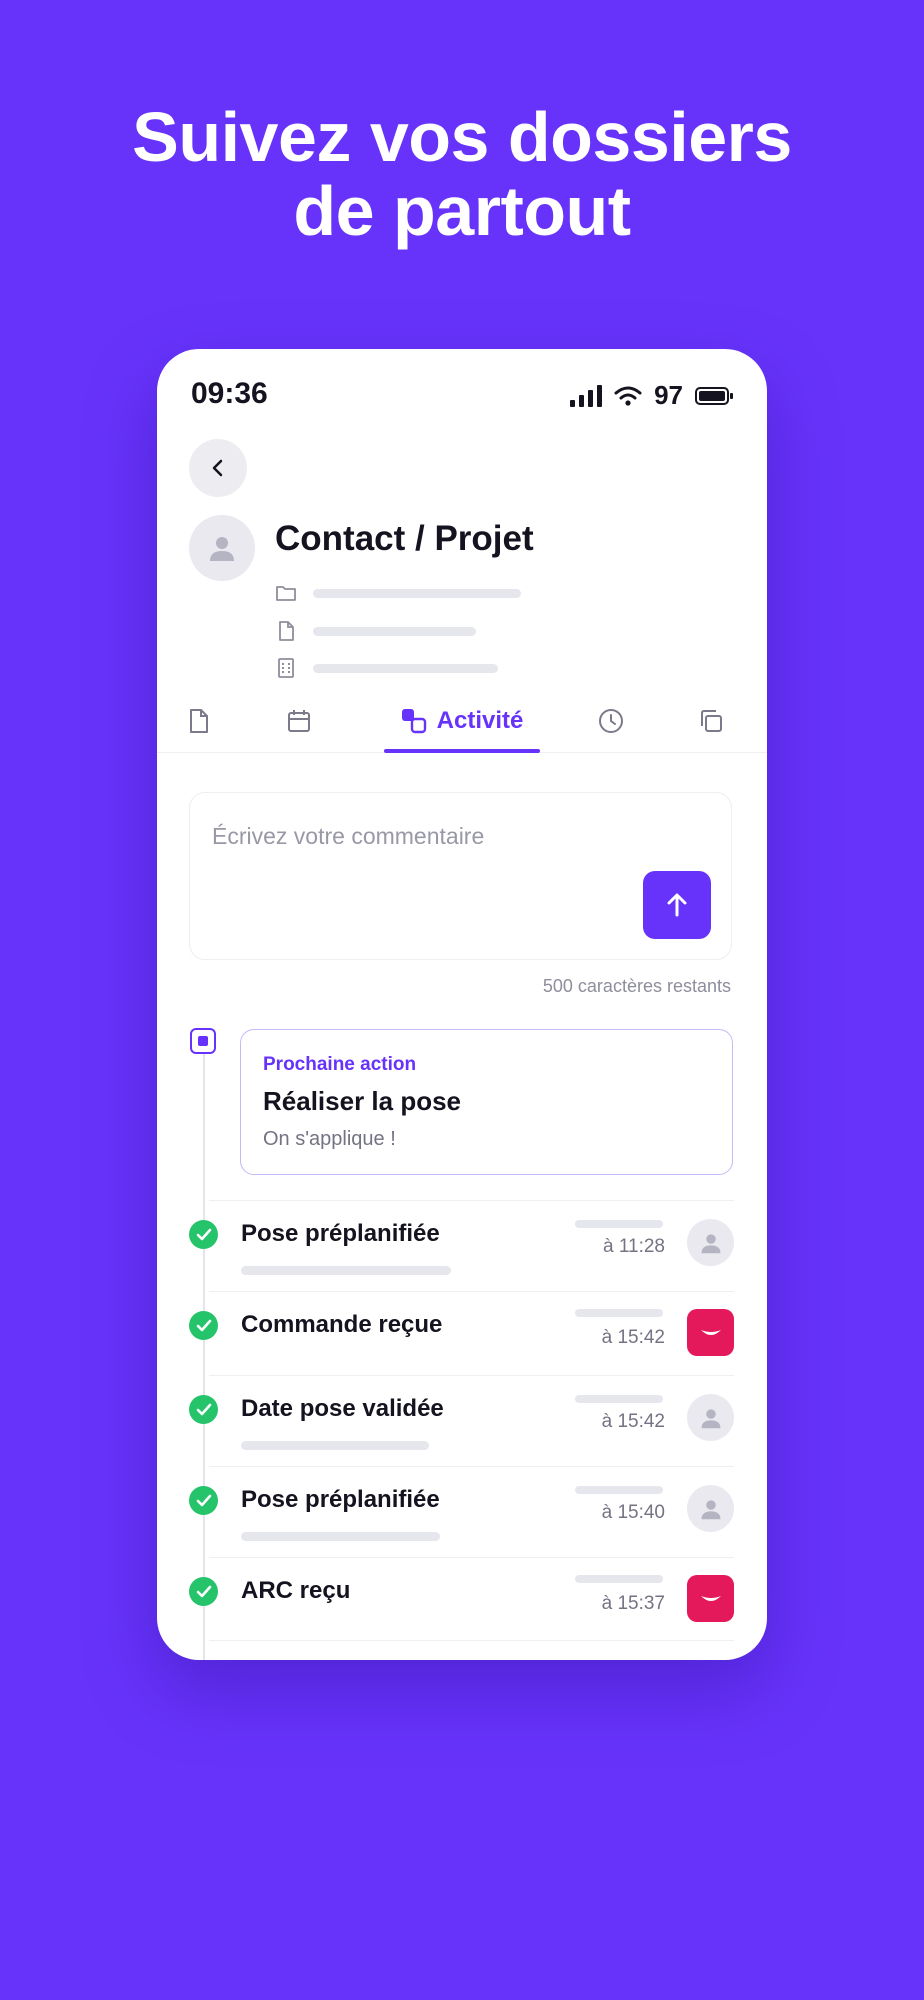 Image resolution: width=924 pixels, height=2000 pixels. I want to click on tab-history, so click(611, 720).